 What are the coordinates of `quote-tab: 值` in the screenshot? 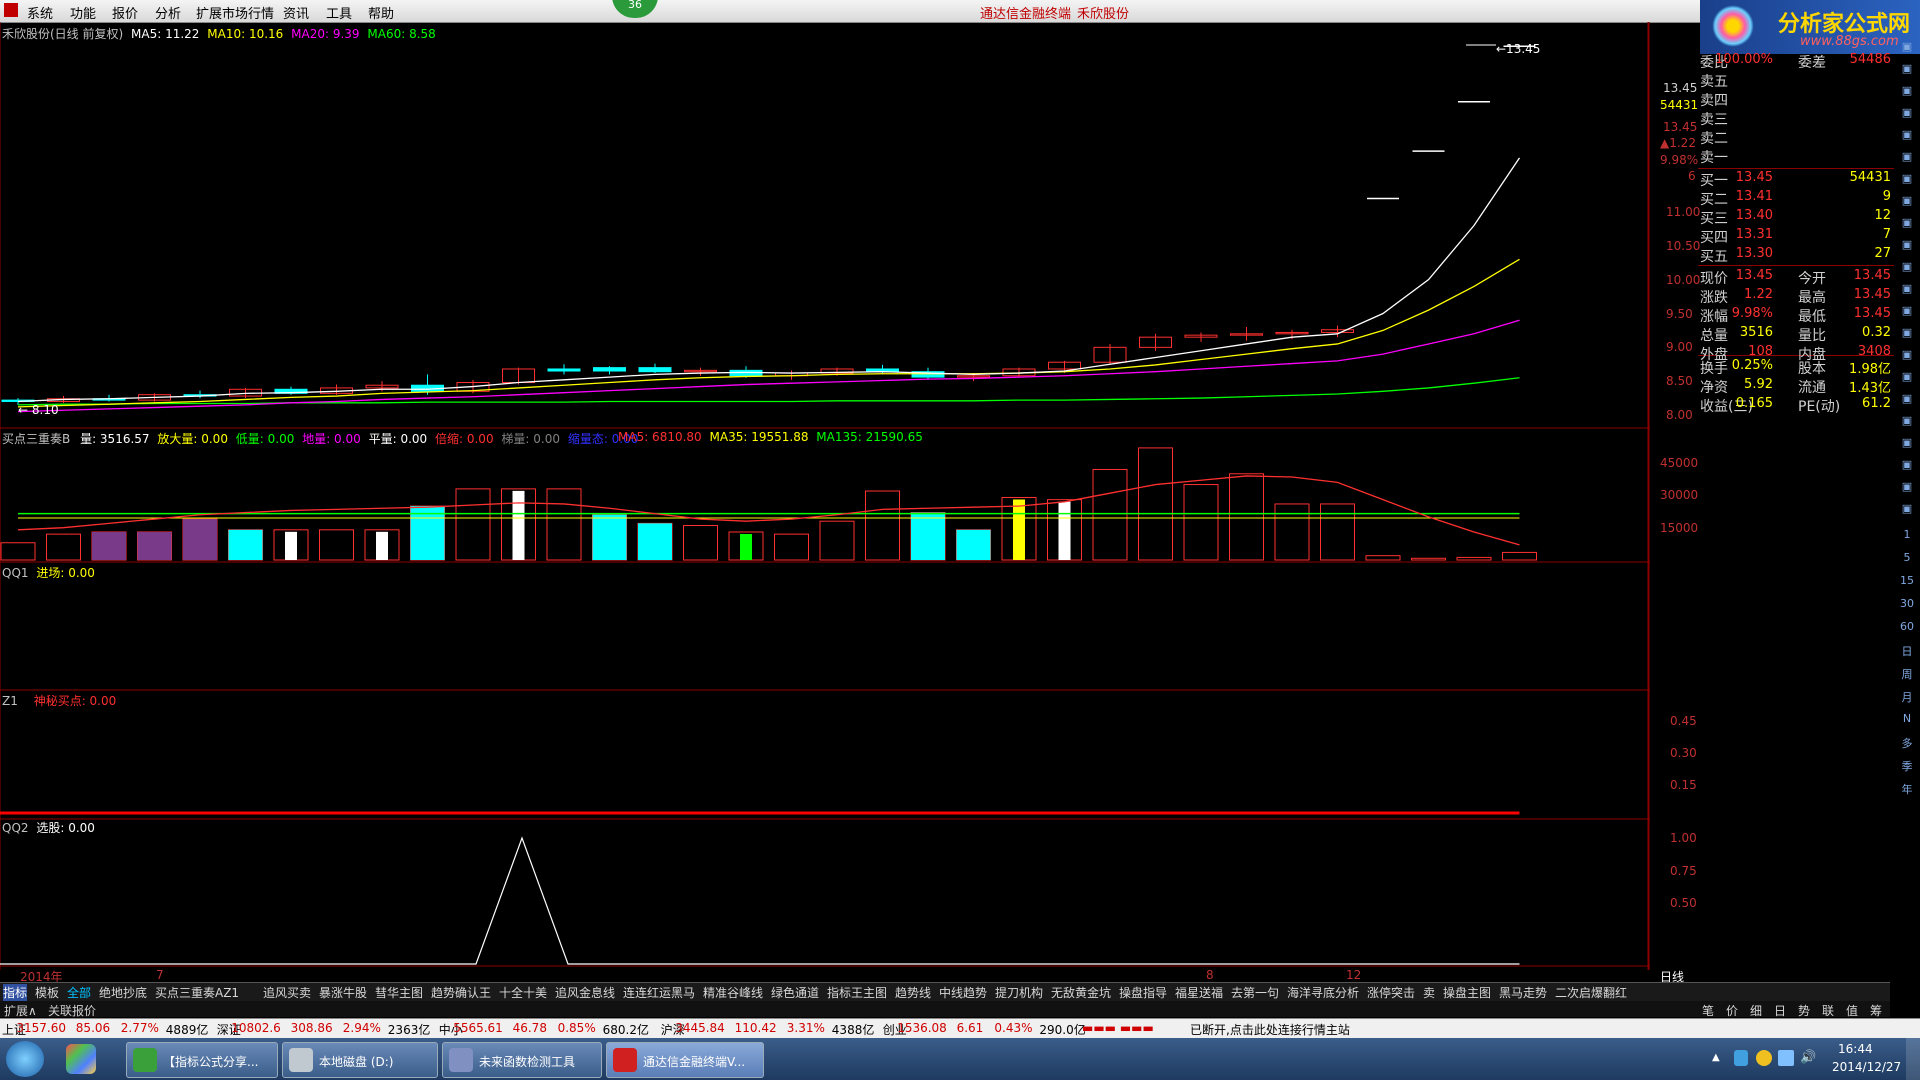 It's located at (1852, 1010).